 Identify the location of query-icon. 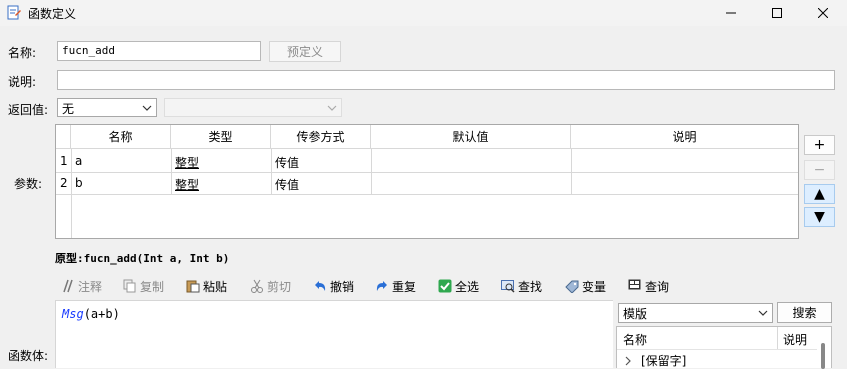
(634, 284).